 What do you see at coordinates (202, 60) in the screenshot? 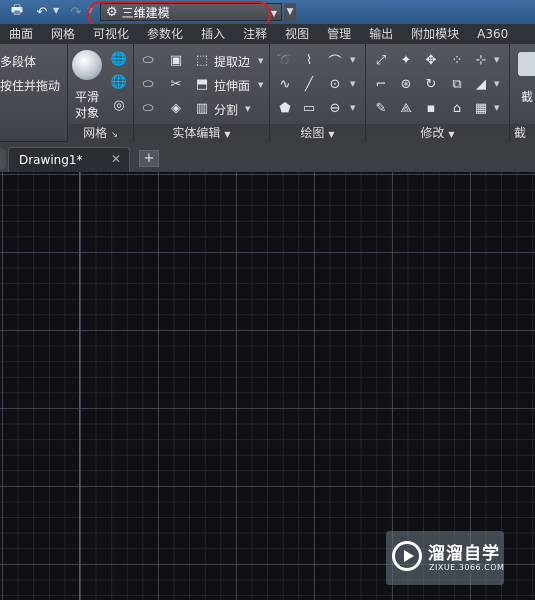
I see `extract-edges-icon: ⬚` at bounding box center [202, 60].